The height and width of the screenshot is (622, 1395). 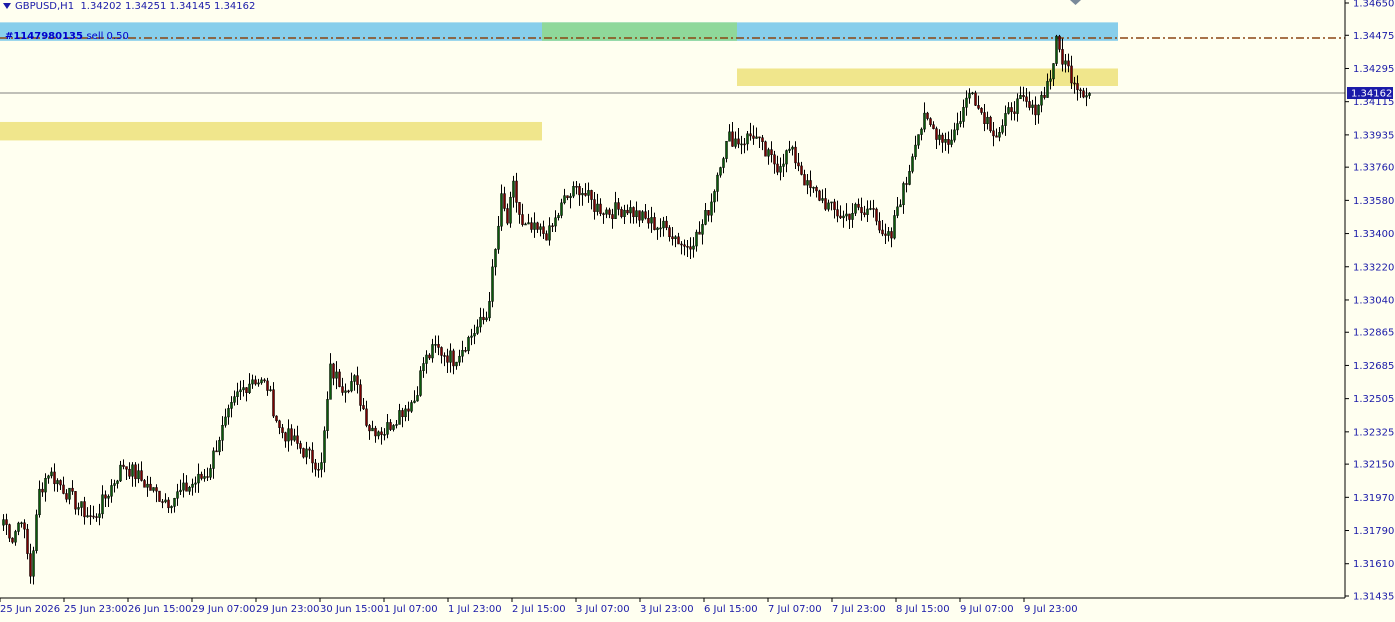 I want to click on order-type: sell 0.50, so click(x=107, y=36).